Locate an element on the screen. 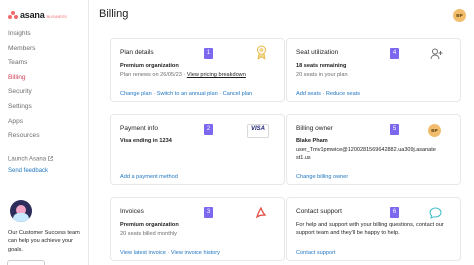 The height and width of the screenshot is (265, 474). user-avatar: BP is located at coordinates (459, 15).